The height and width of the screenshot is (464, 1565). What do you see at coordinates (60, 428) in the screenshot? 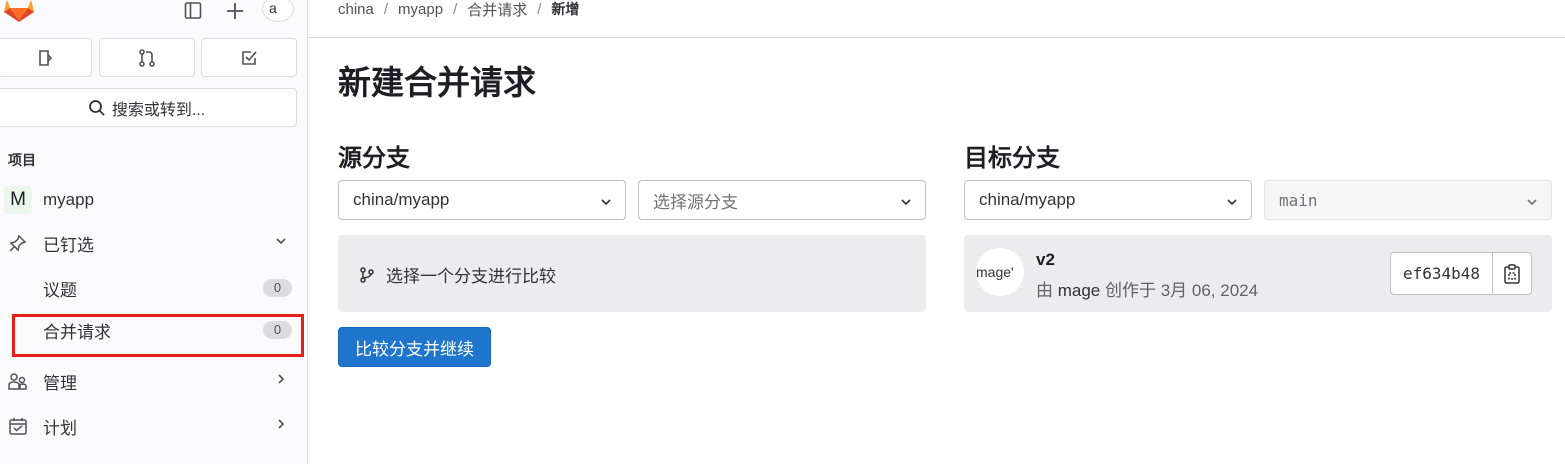
I see `sidebar-item-label: 计划` at bounding box center [60, 428].